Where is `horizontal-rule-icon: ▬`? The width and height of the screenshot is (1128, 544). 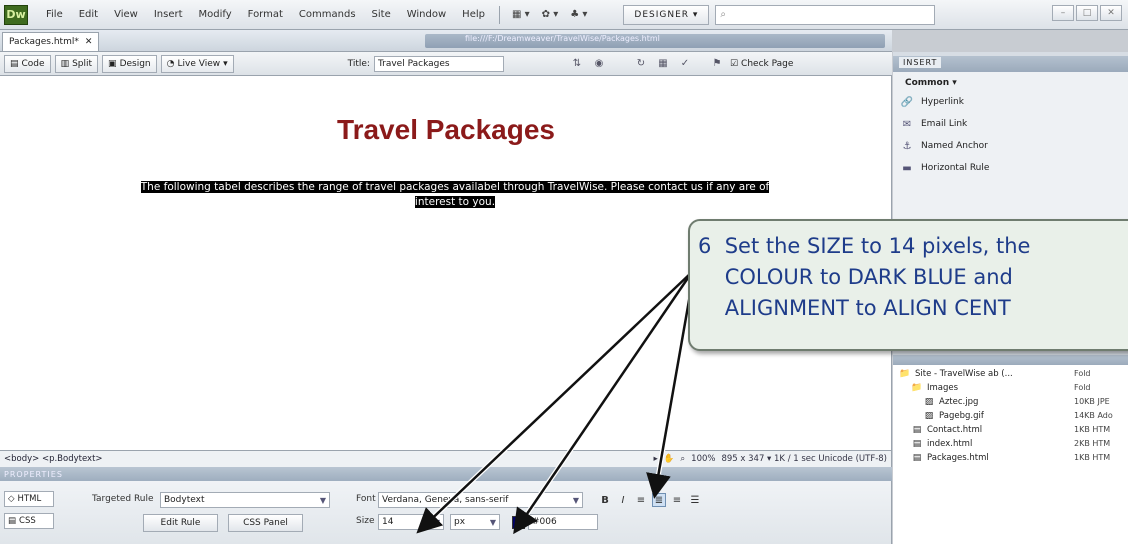
horizontal-rule-icon: ▬ is located at coordinates (907, 168).